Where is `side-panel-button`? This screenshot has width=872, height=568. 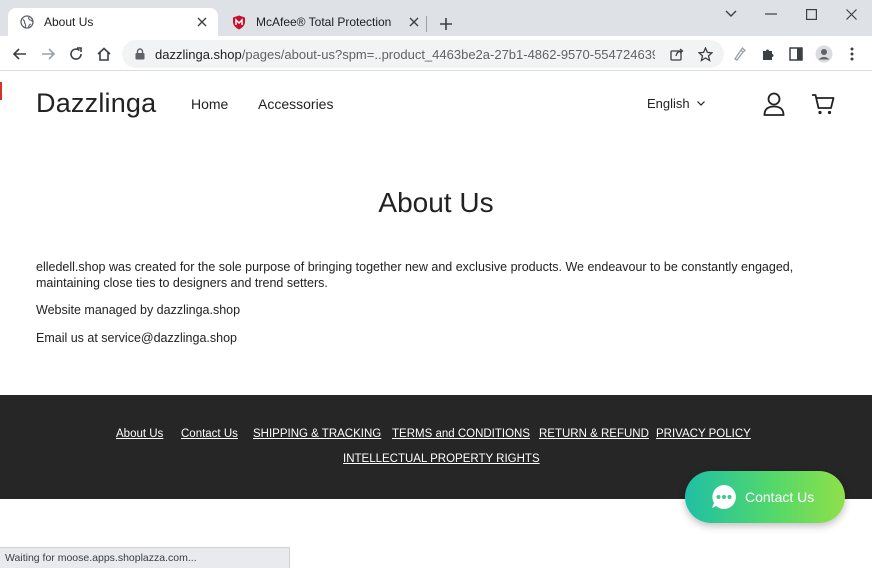
side-panel-button is located at coordinates (796, 54).